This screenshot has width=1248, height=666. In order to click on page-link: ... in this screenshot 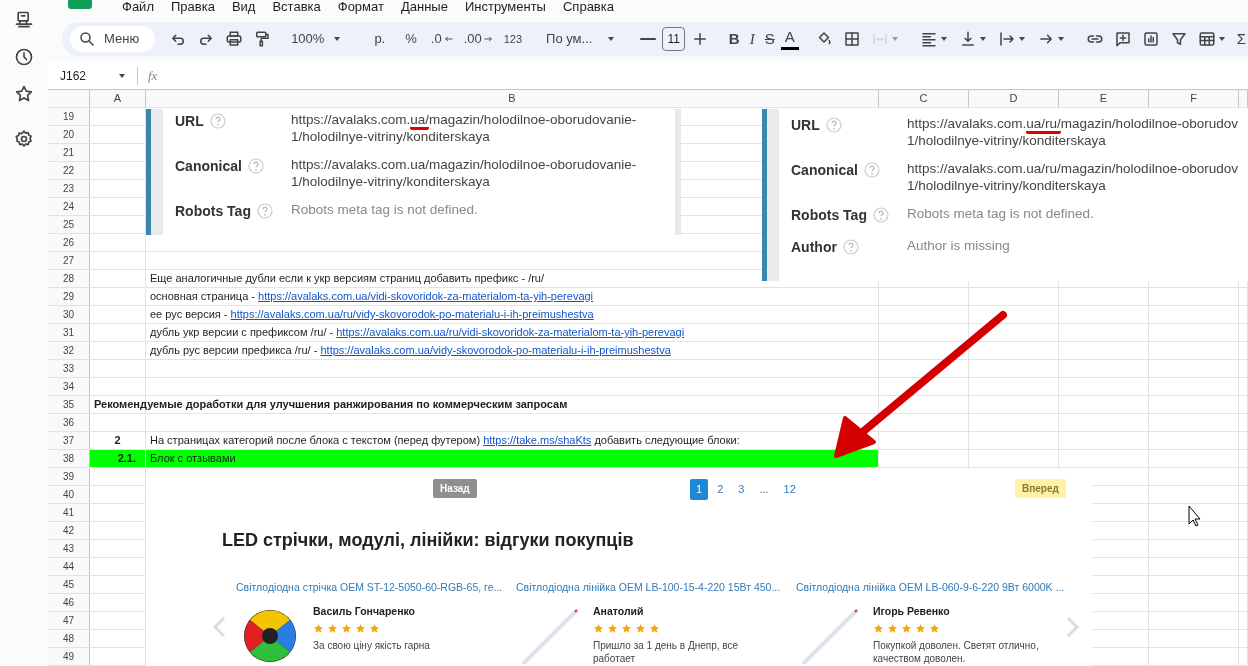, I will do `click(764, 489)`.